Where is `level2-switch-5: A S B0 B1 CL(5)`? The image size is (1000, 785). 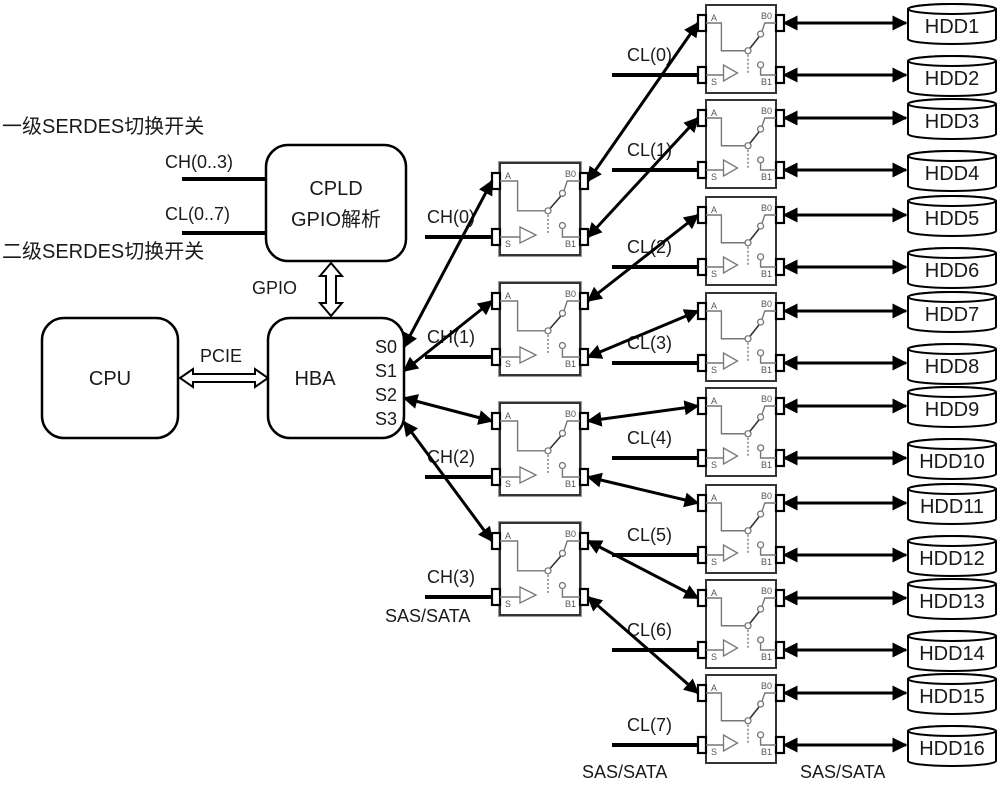
level2-switch-5: A S B0 B1 CL(5) is located at coordinates (699, 529).